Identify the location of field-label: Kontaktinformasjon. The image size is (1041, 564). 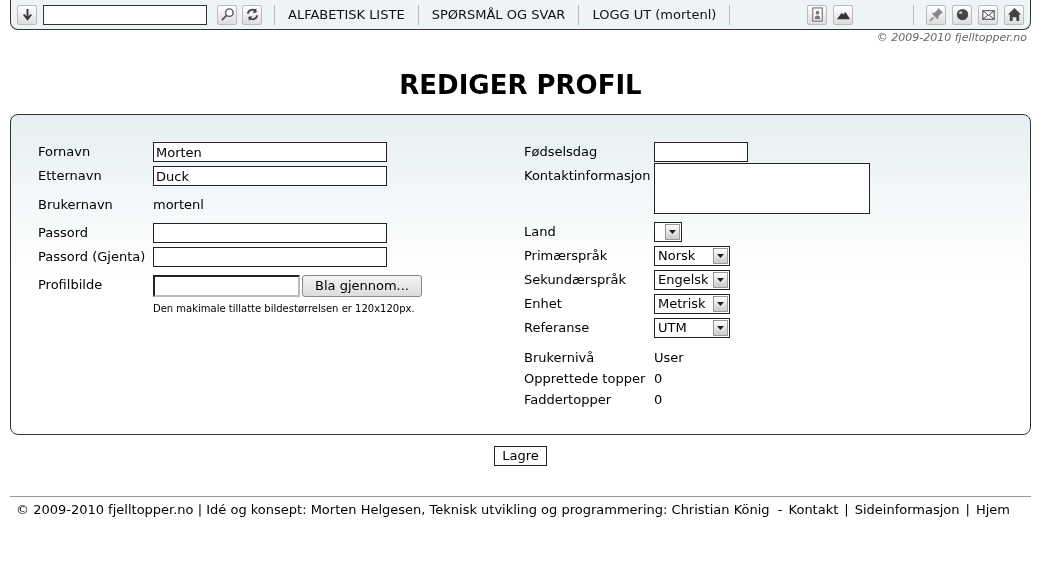
(588, 176).